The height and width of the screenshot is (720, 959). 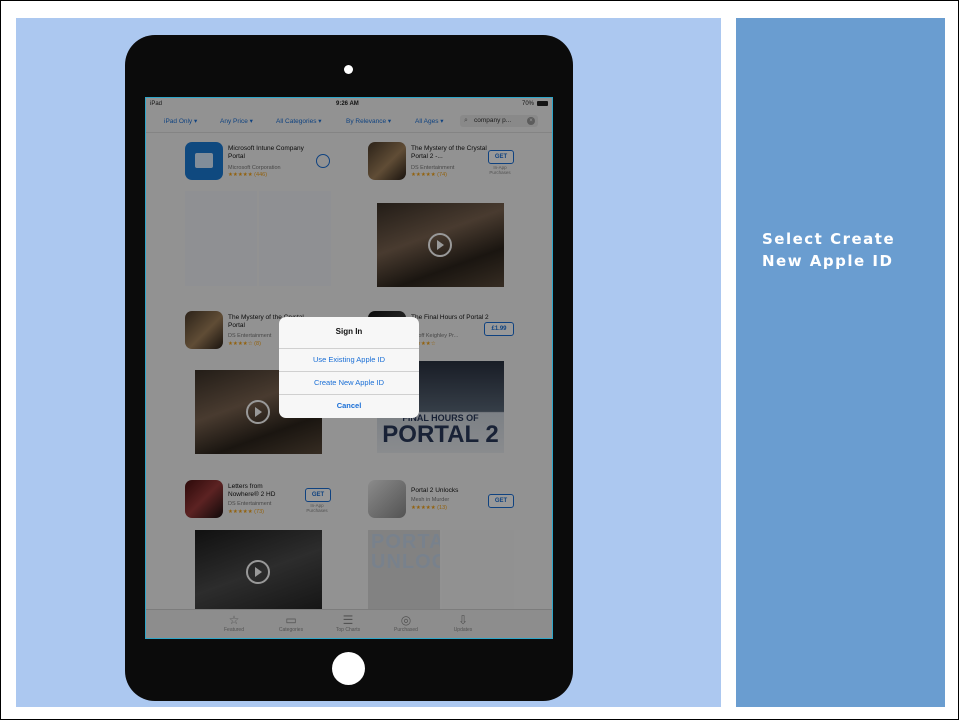 I want to click on create-new-apple-id-button: Create New Apple ID, so click(x=349, y=382).